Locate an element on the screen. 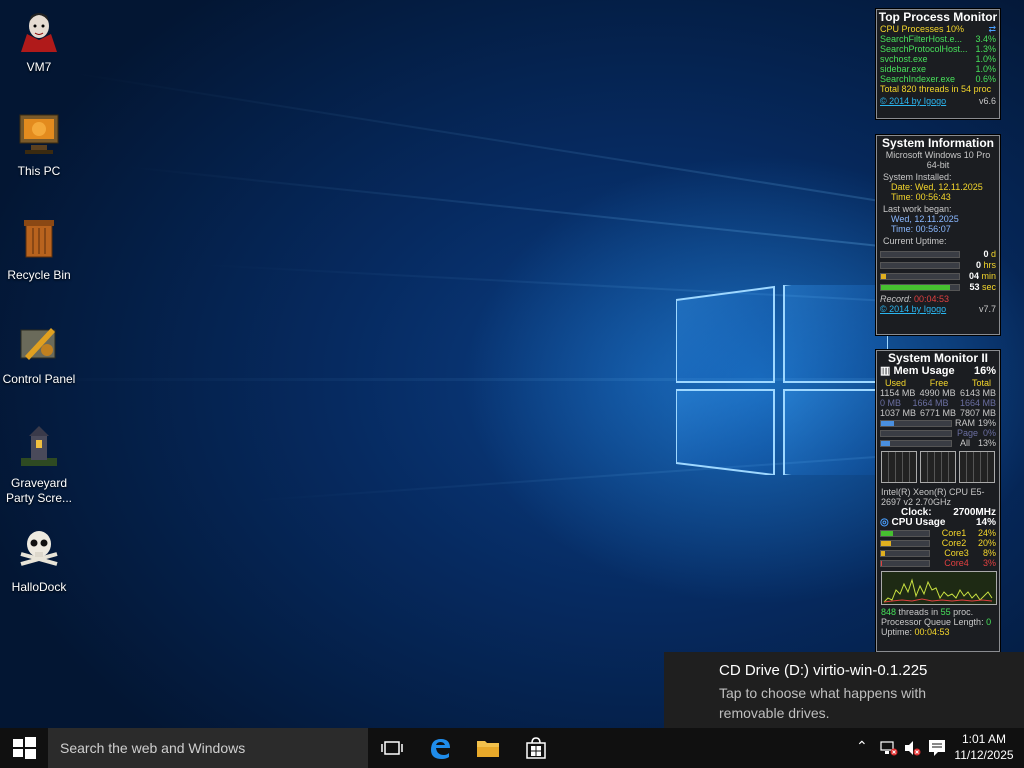  memory-bar-value: 19% is located at coordinates (986, 423).